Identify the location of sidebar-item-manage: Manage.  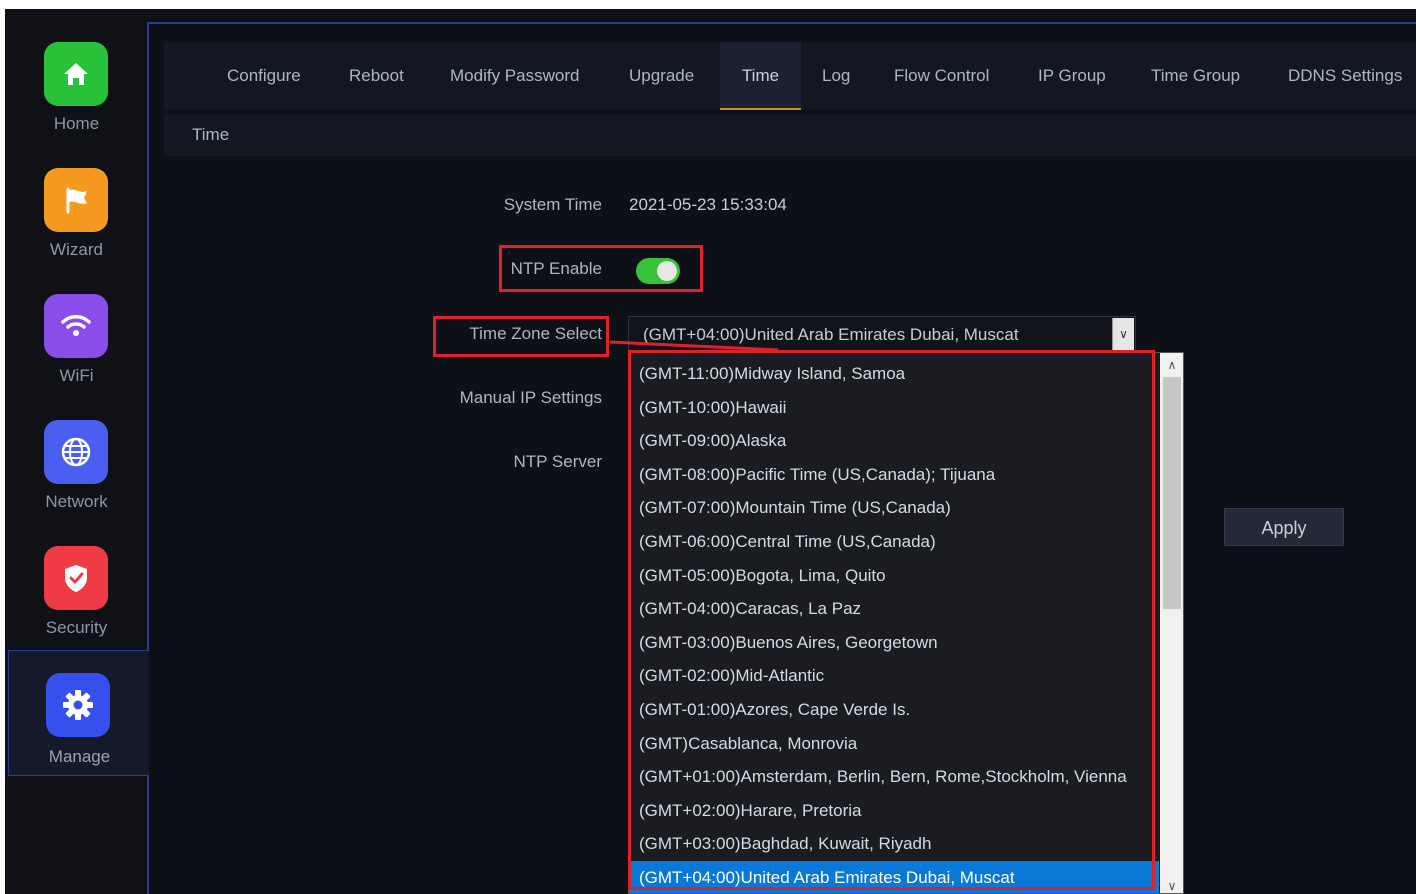
(78, 713).